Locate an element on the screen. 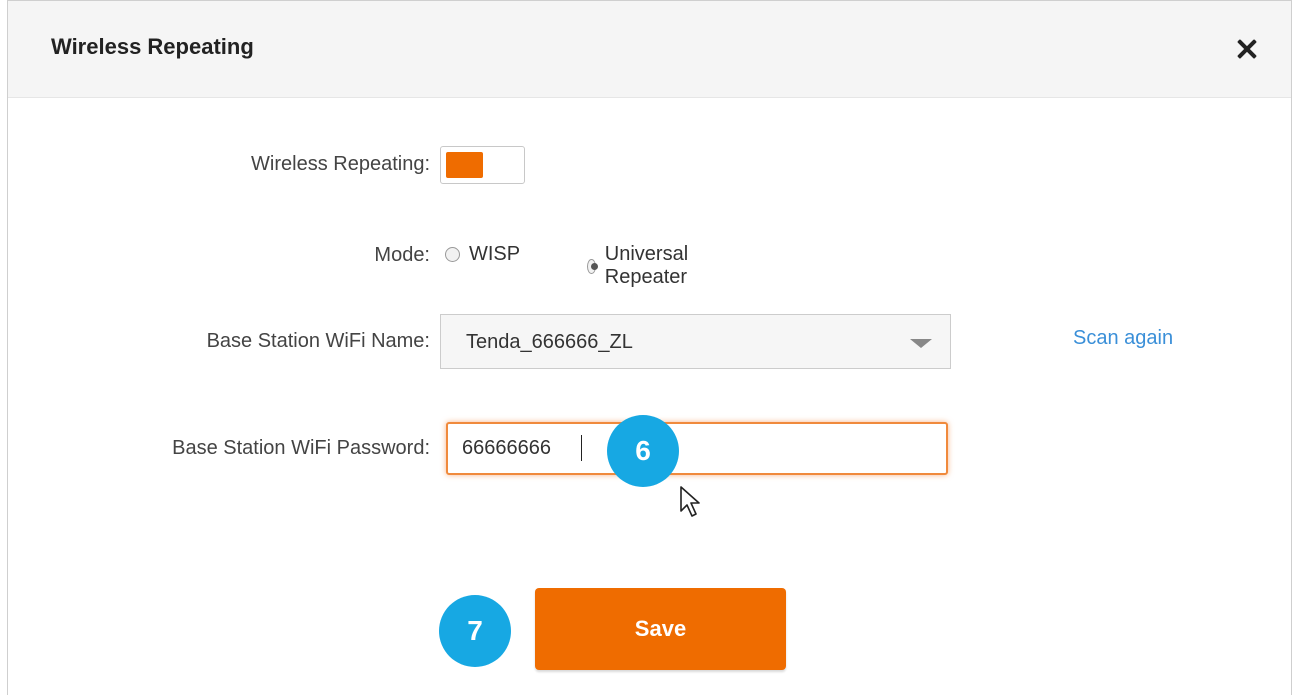 The height and width of the screenshot is (695, 1293). mode-radio-wisp: WISP is located at coordinates (482, 254).